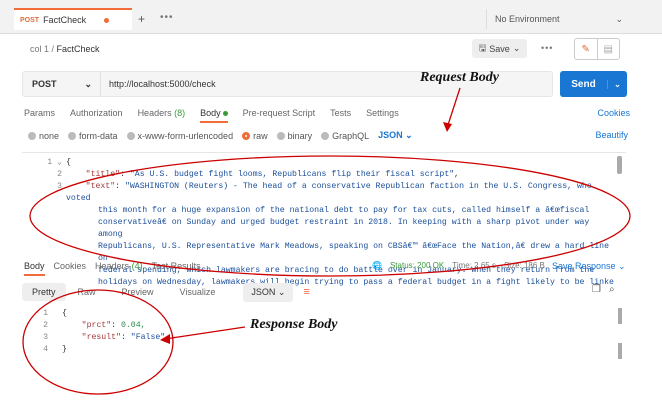 The image size is (662, 401). Describe the element at coordinates (98, 342) in the screenshot. I see `response-body-ellipse` at that location.